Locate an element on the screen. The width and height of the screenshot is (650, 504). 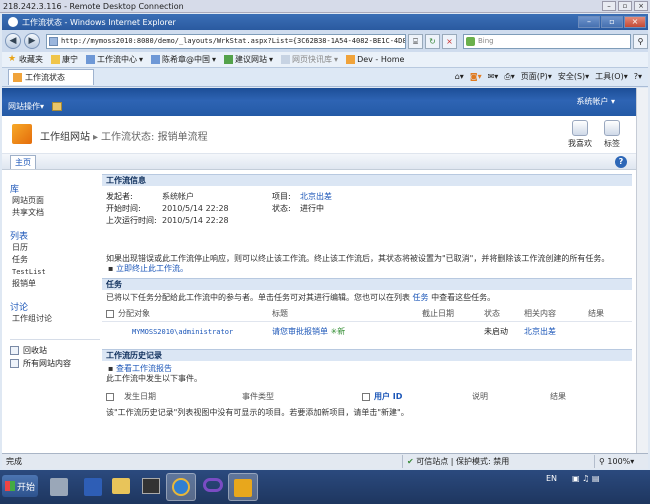
select-all-checkbox is located at coordinates (110, 314).